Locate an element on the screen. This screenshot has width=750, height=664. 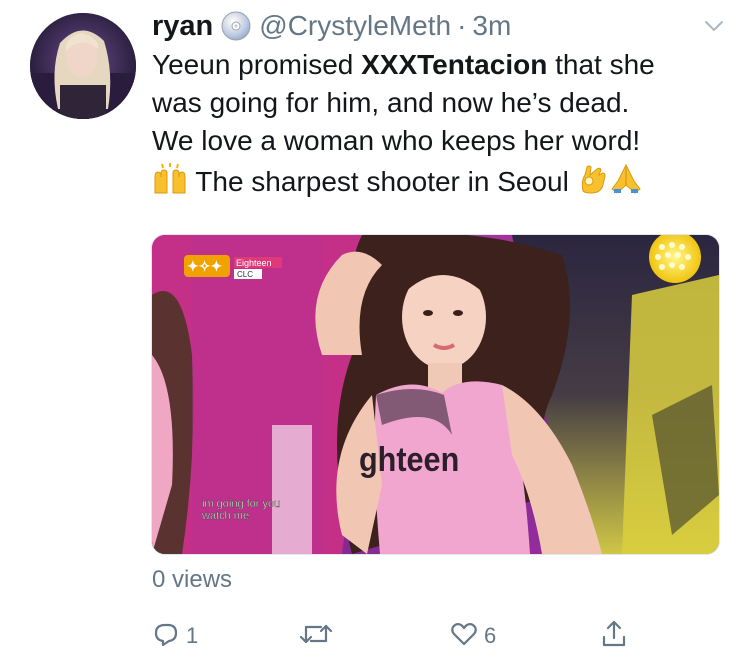
show-badge: Eighteen is located at coordinates (254, 263).